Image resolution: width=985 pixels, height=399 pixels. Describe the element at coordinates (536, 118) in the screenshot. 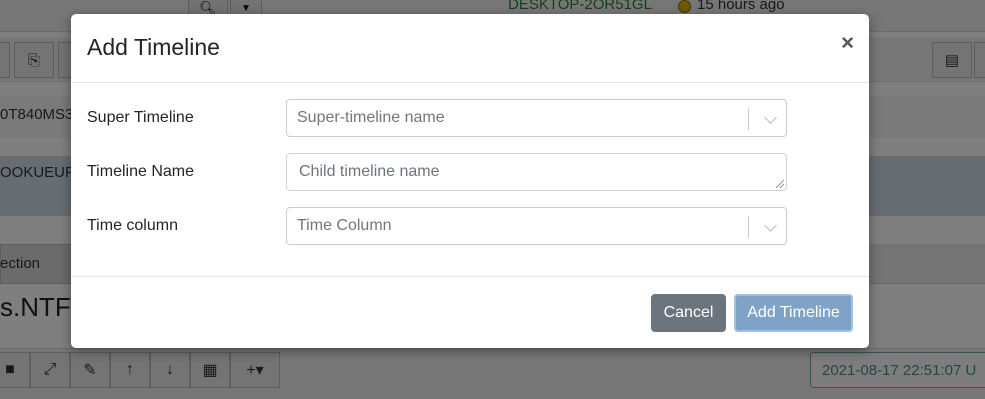

I see `super-timeline-select: Super-timeline name` at that location.